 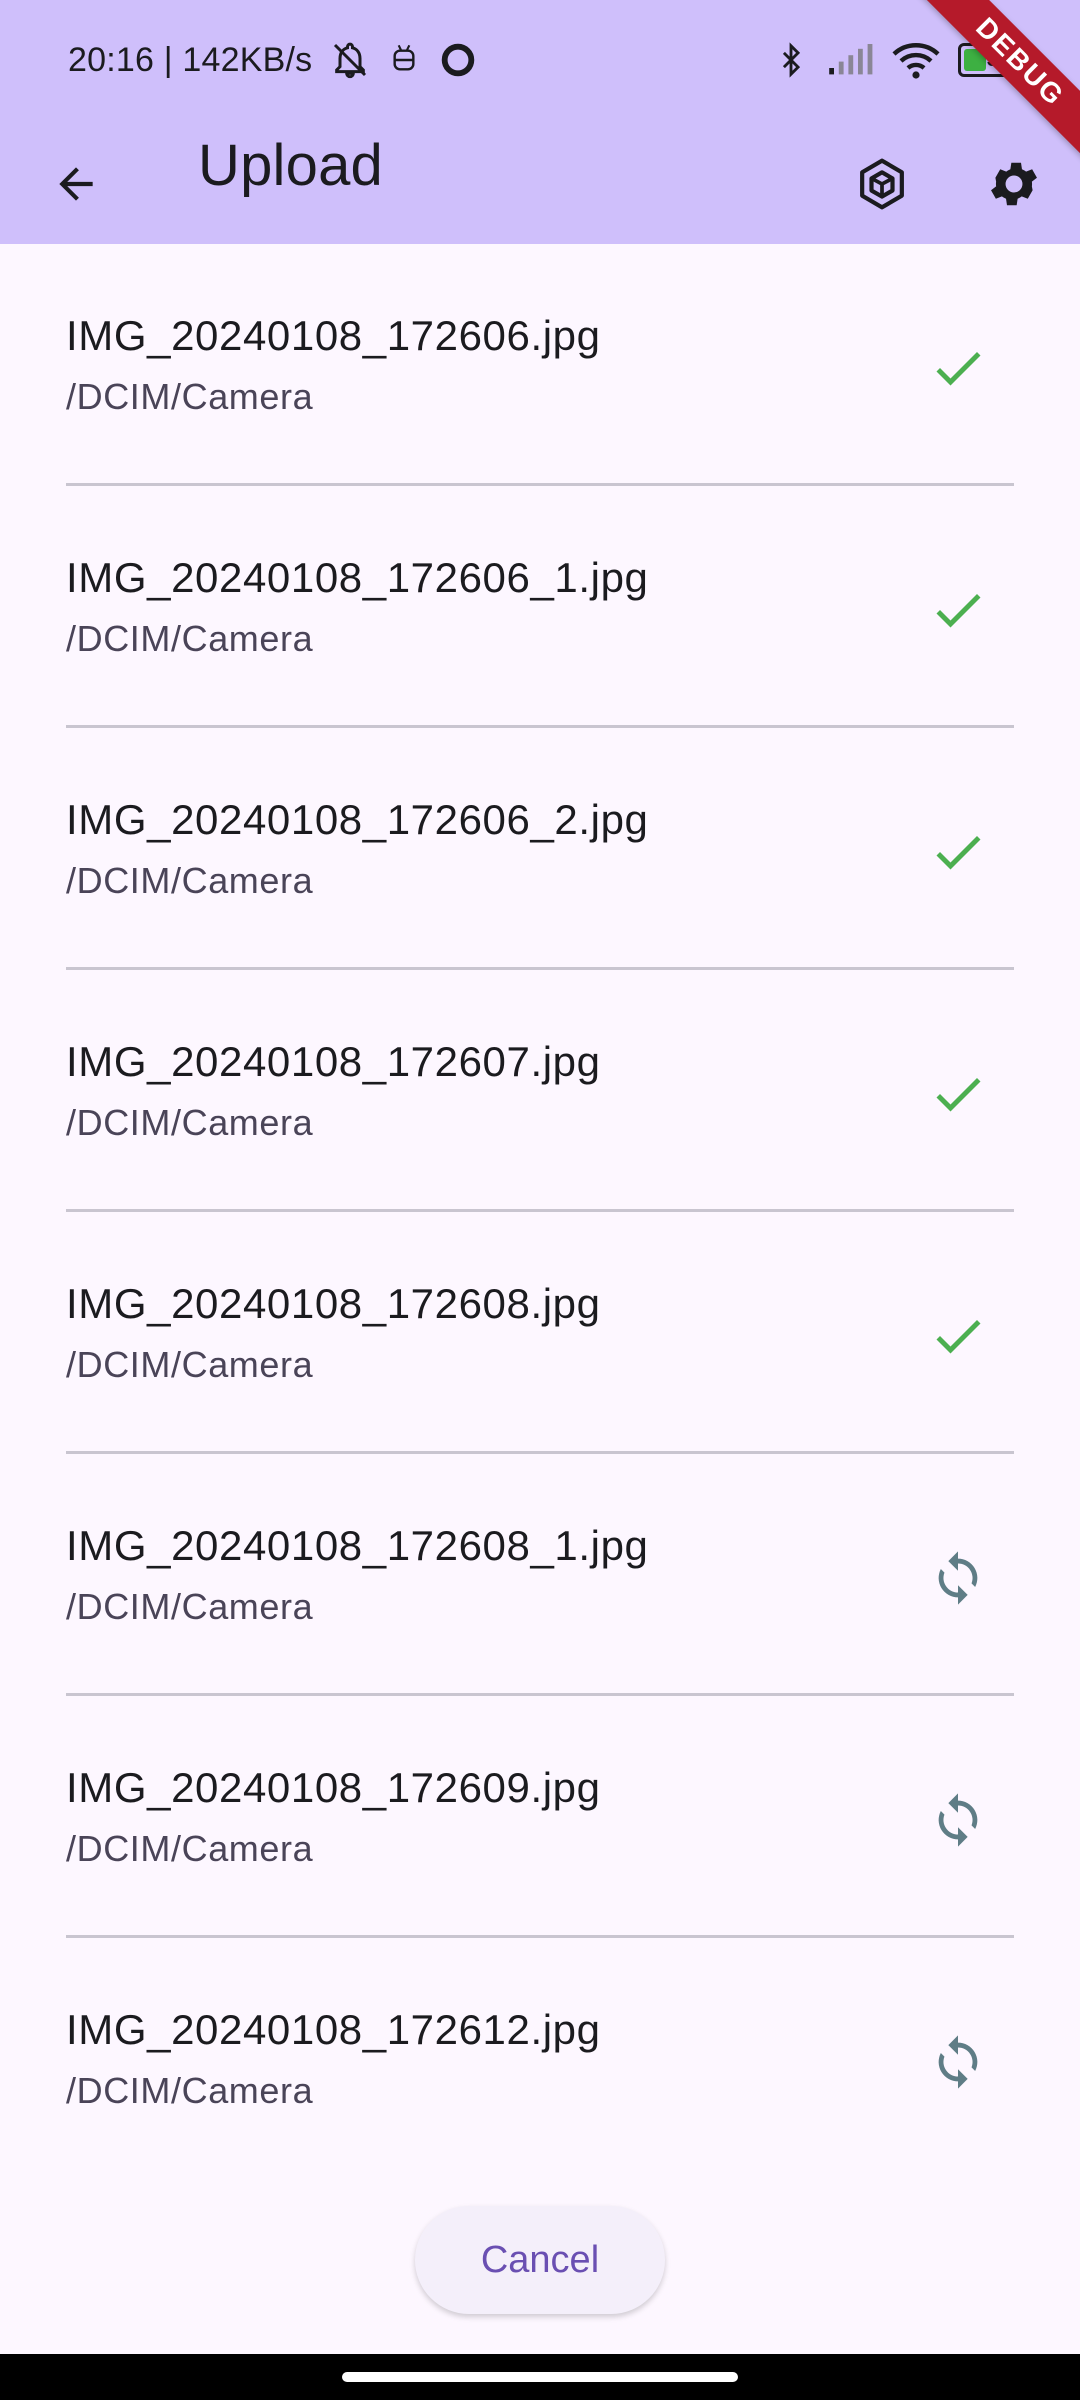 I want to click on cube-icon, so click(x=882, y=184).